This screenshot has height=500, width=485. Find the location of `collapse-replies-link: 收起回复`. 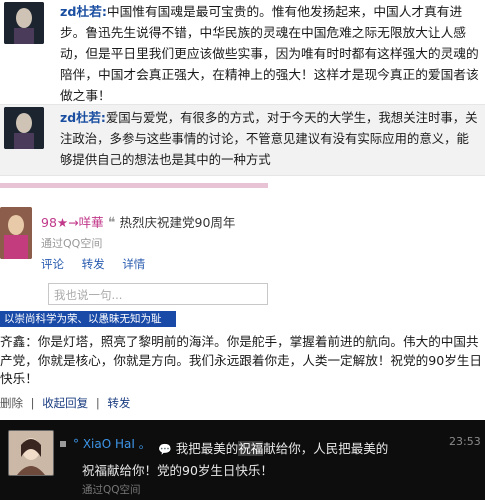

collapse-replies-link: 收起回复 is located at coordinates (65, 403).